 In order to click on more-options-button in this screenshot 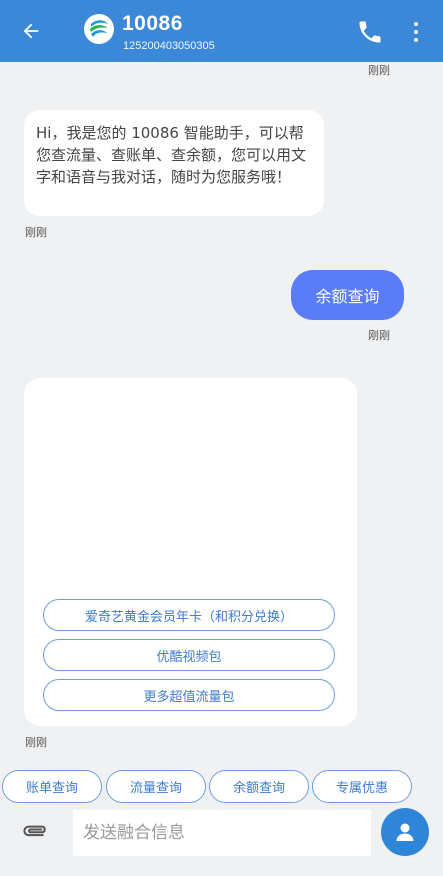, I will do `click(416, 32)`.